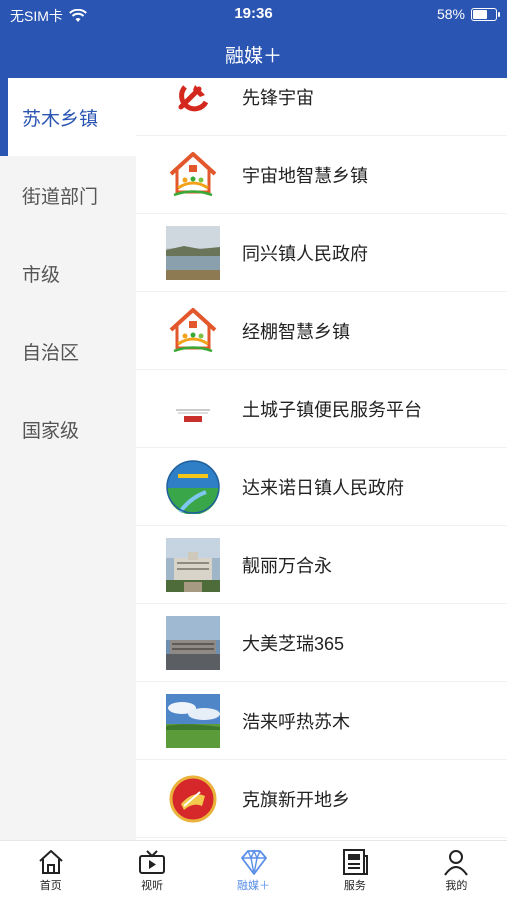 The height and width of the screenshot is (901, 507). I want to click on newspaper-icon, so click(355, 862).